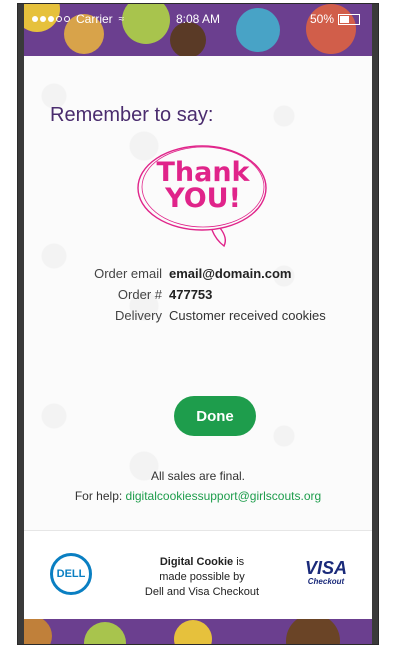  I want to click on battery-percent: 50%, so click(321, 19).